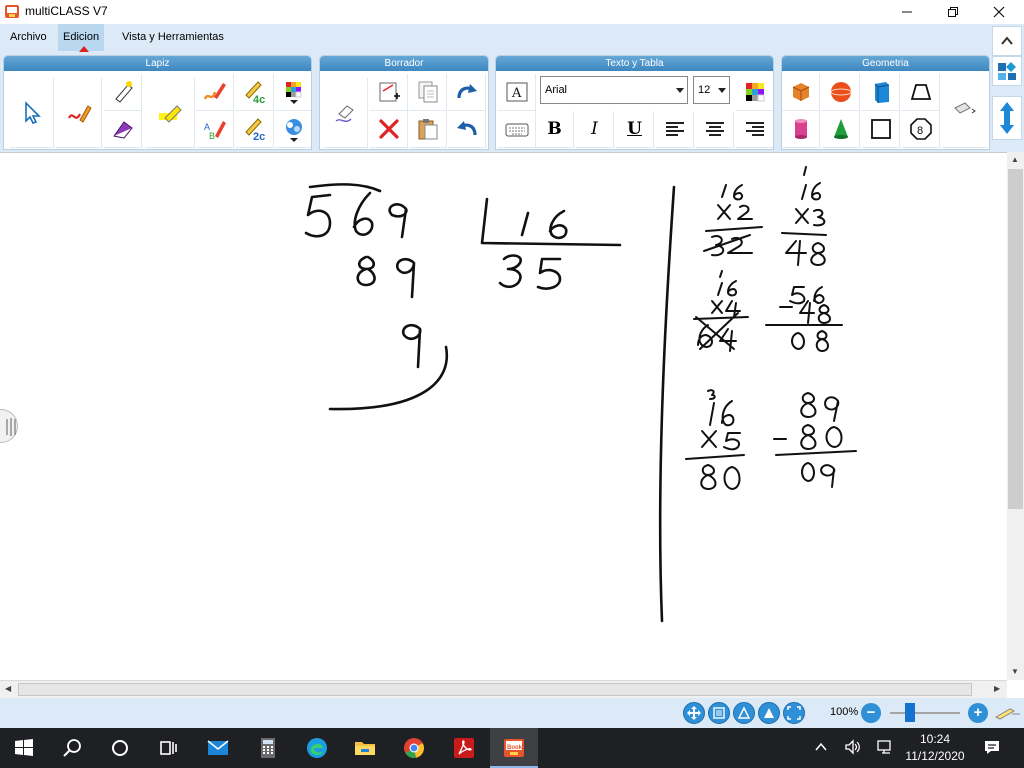 Image resolution: width=1024 pixels, height=768 pixels. I want to click on font-size-select: 12, so click(711, 90).